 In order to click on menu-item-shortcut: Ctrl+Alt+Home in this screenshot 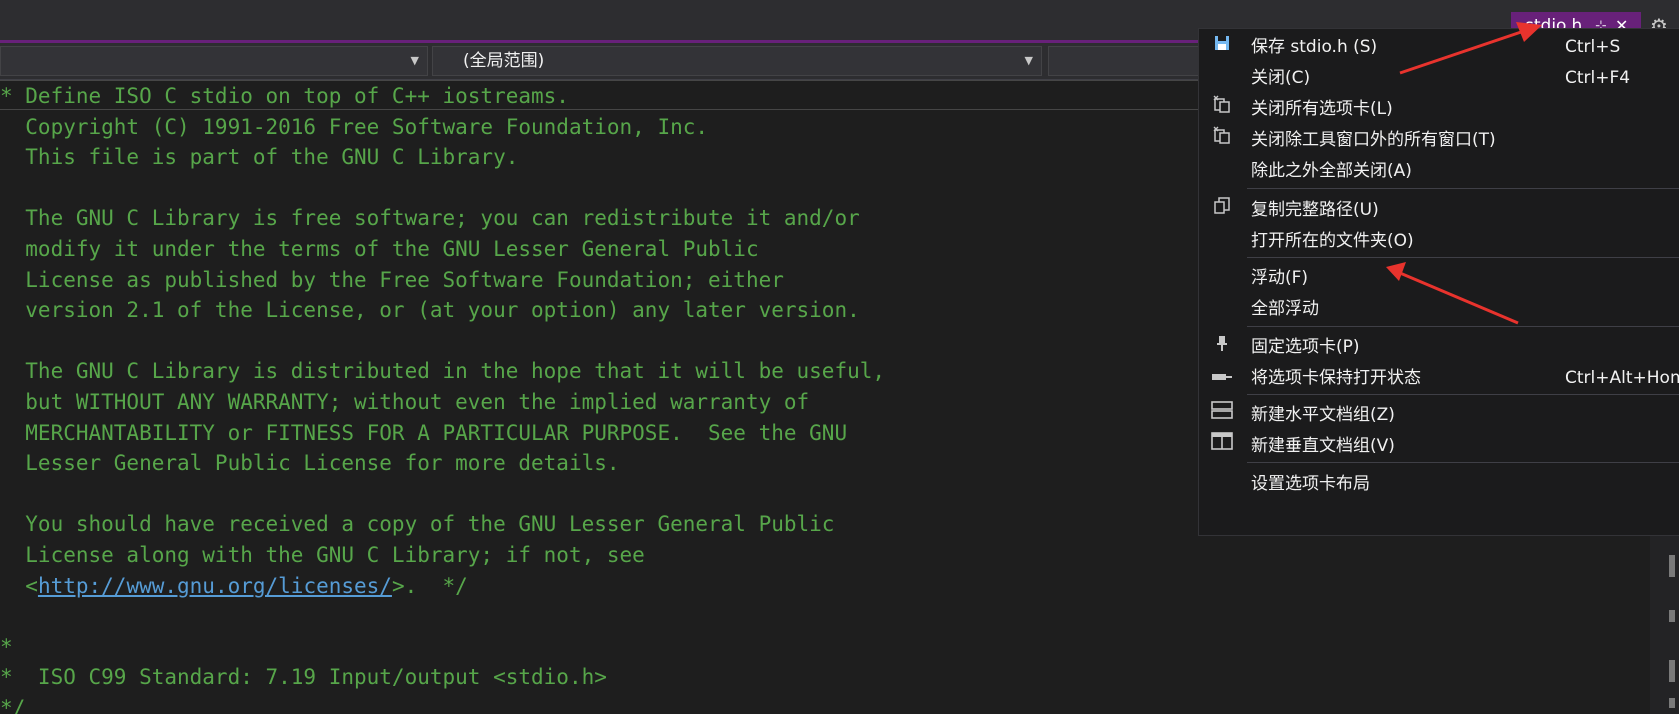, I will do `click(1622, 378)`.